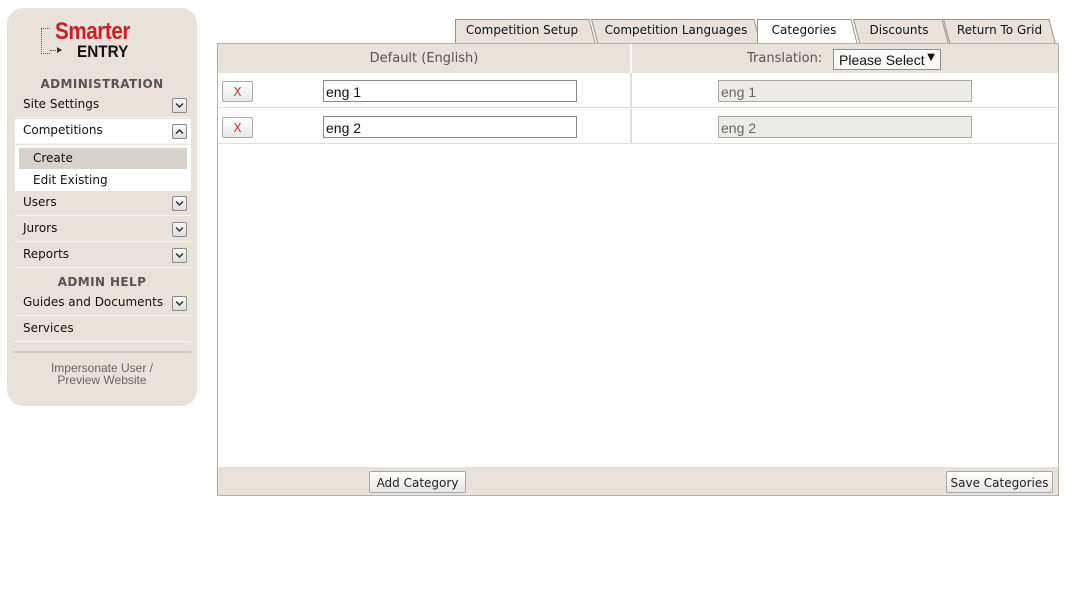  What do you see at coordinates (103, 255) in the screenshot?
I see `sidebar-item-reports: Reports` at bounding box center [103, 255].